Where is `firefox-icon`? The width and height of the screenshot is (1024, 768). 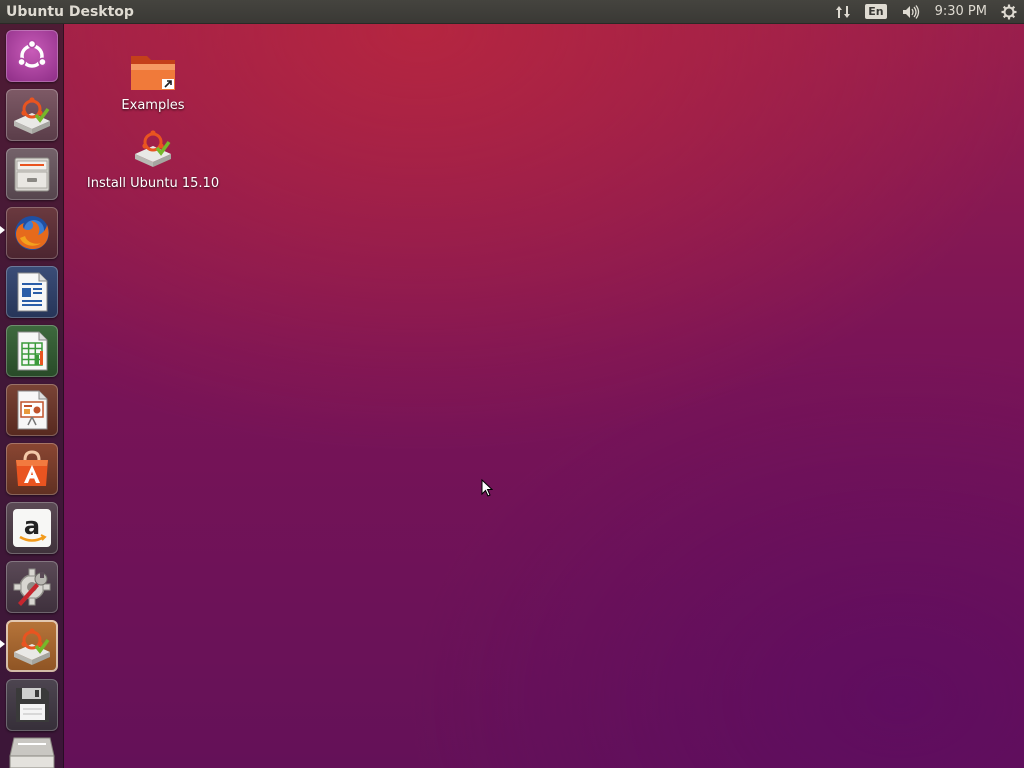
firefox-icon is located at coordinates (32, 233).